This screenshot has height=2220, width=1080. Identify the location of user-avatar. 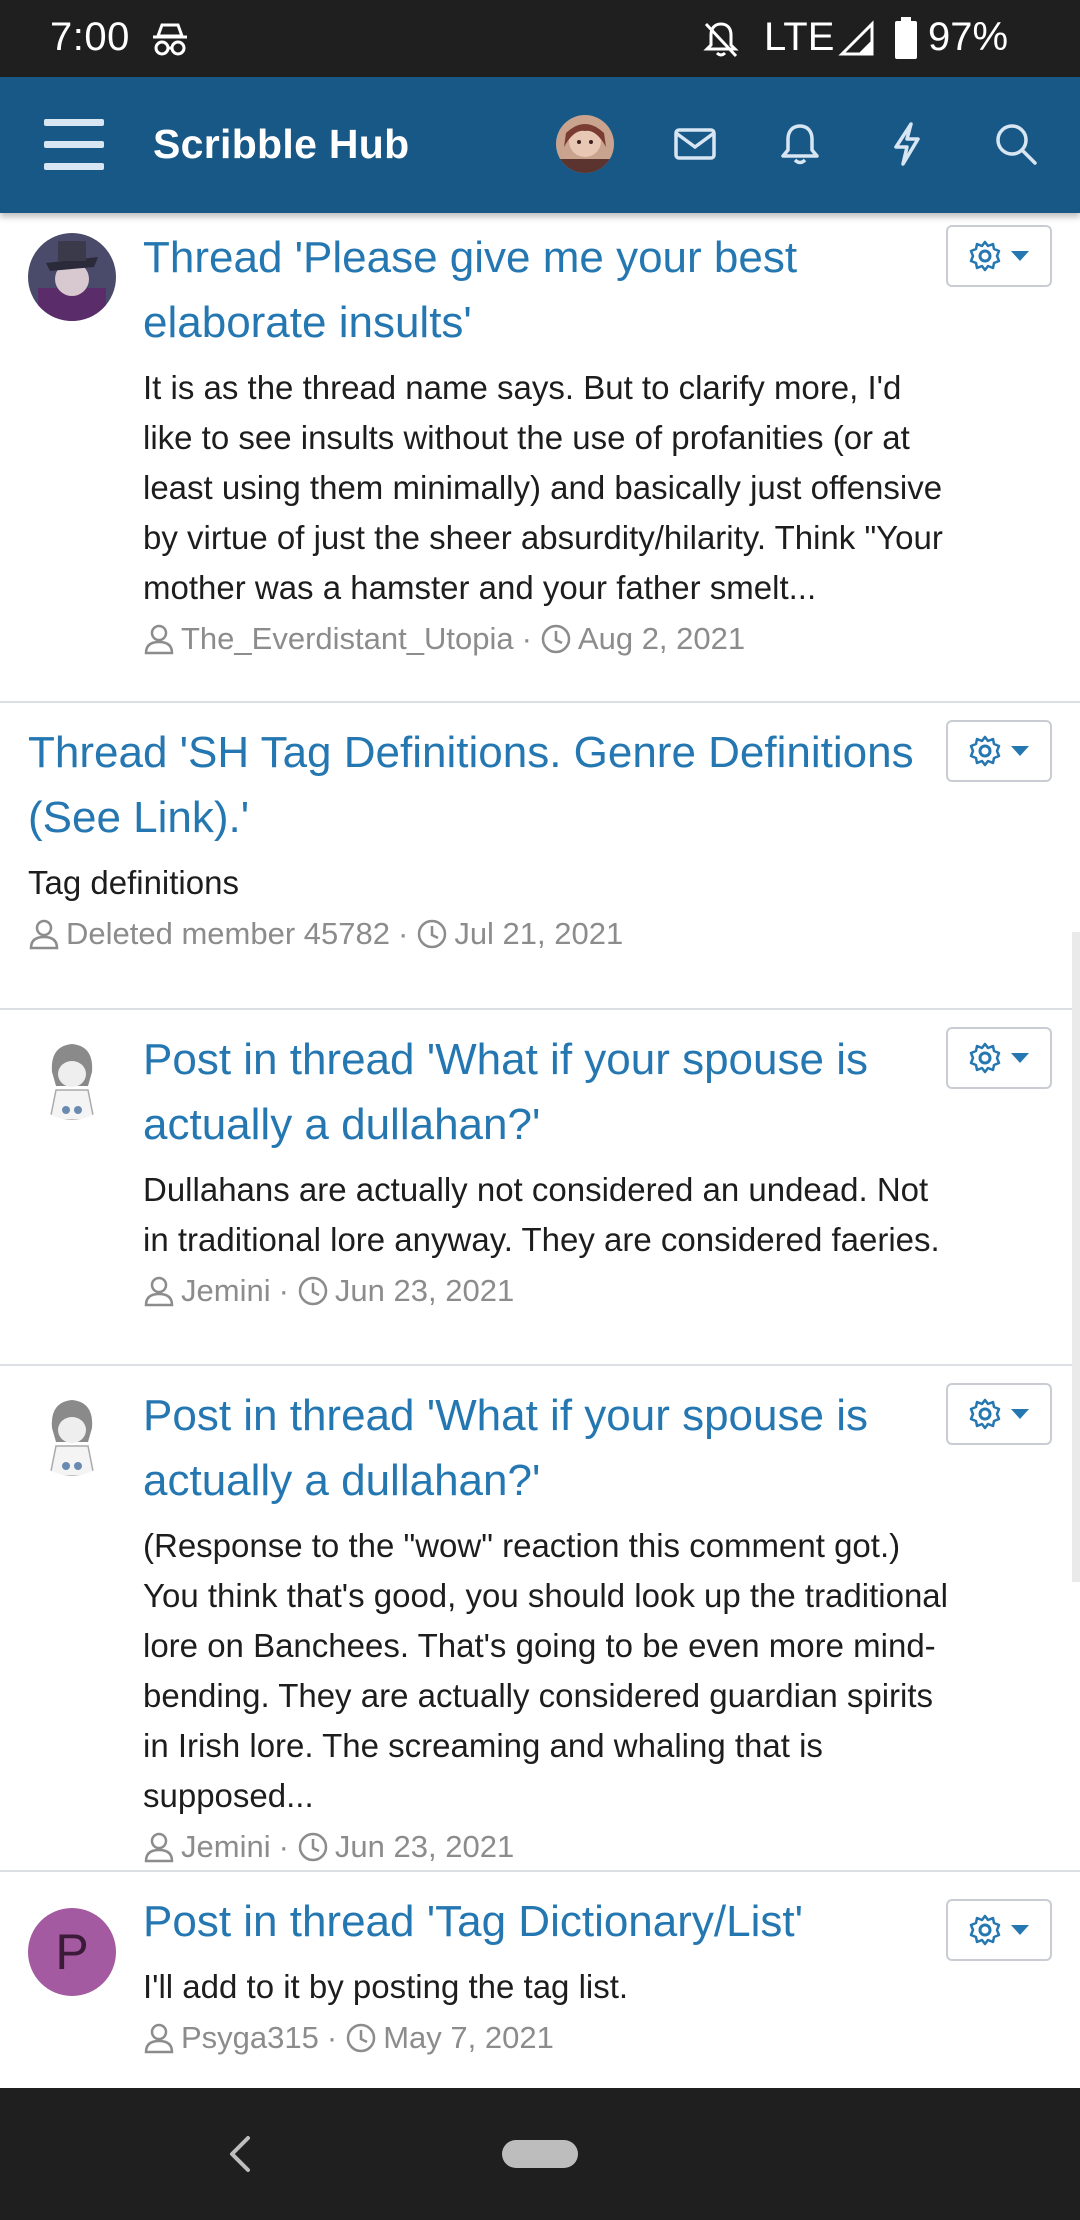
(585, 144).